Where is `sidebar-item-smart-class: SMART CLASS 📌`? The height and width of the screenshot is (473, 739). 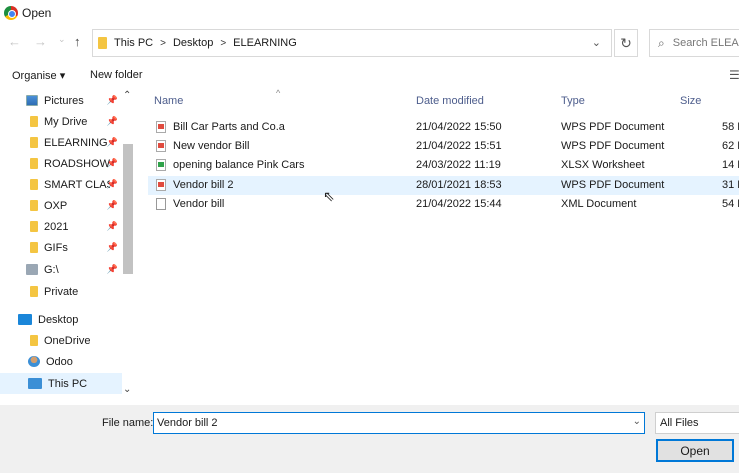 sidebar-item-smart-class: SMART CLASS 📌 is located at coordinates (61, 184).